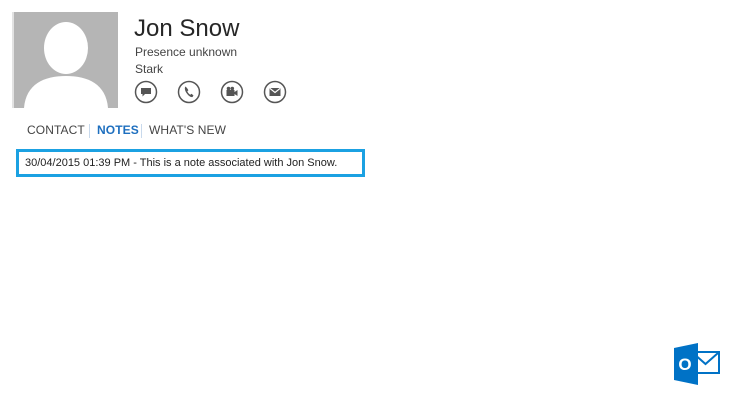 This screenshot has height=398, width=732. I want to click on avatar, so click(65, 60).